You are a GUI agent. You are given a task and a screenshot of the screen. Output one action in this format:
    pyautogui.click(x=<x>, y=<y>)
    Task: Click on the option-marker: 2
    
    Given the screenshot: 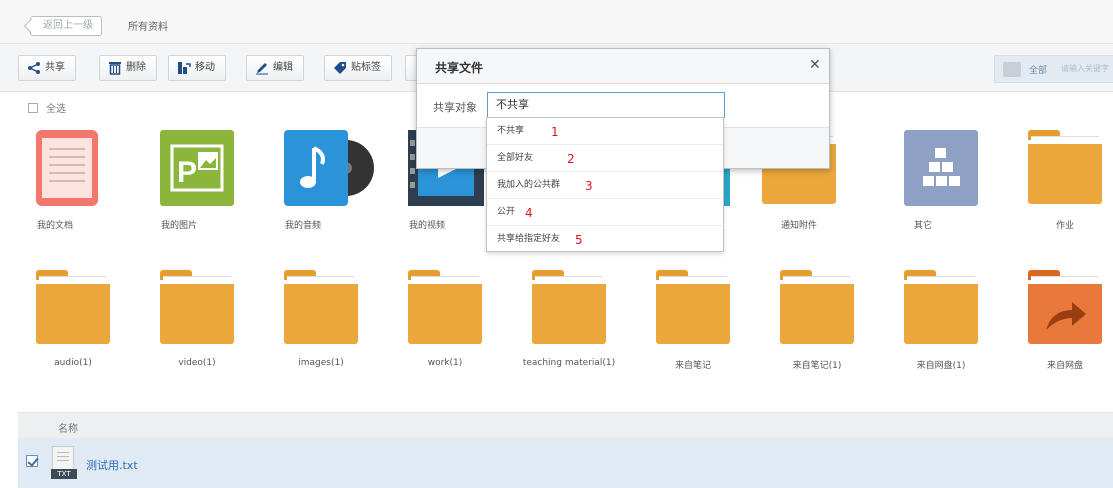 What is the action you would take?
    pyautogui.click(x=571, y=159)
    